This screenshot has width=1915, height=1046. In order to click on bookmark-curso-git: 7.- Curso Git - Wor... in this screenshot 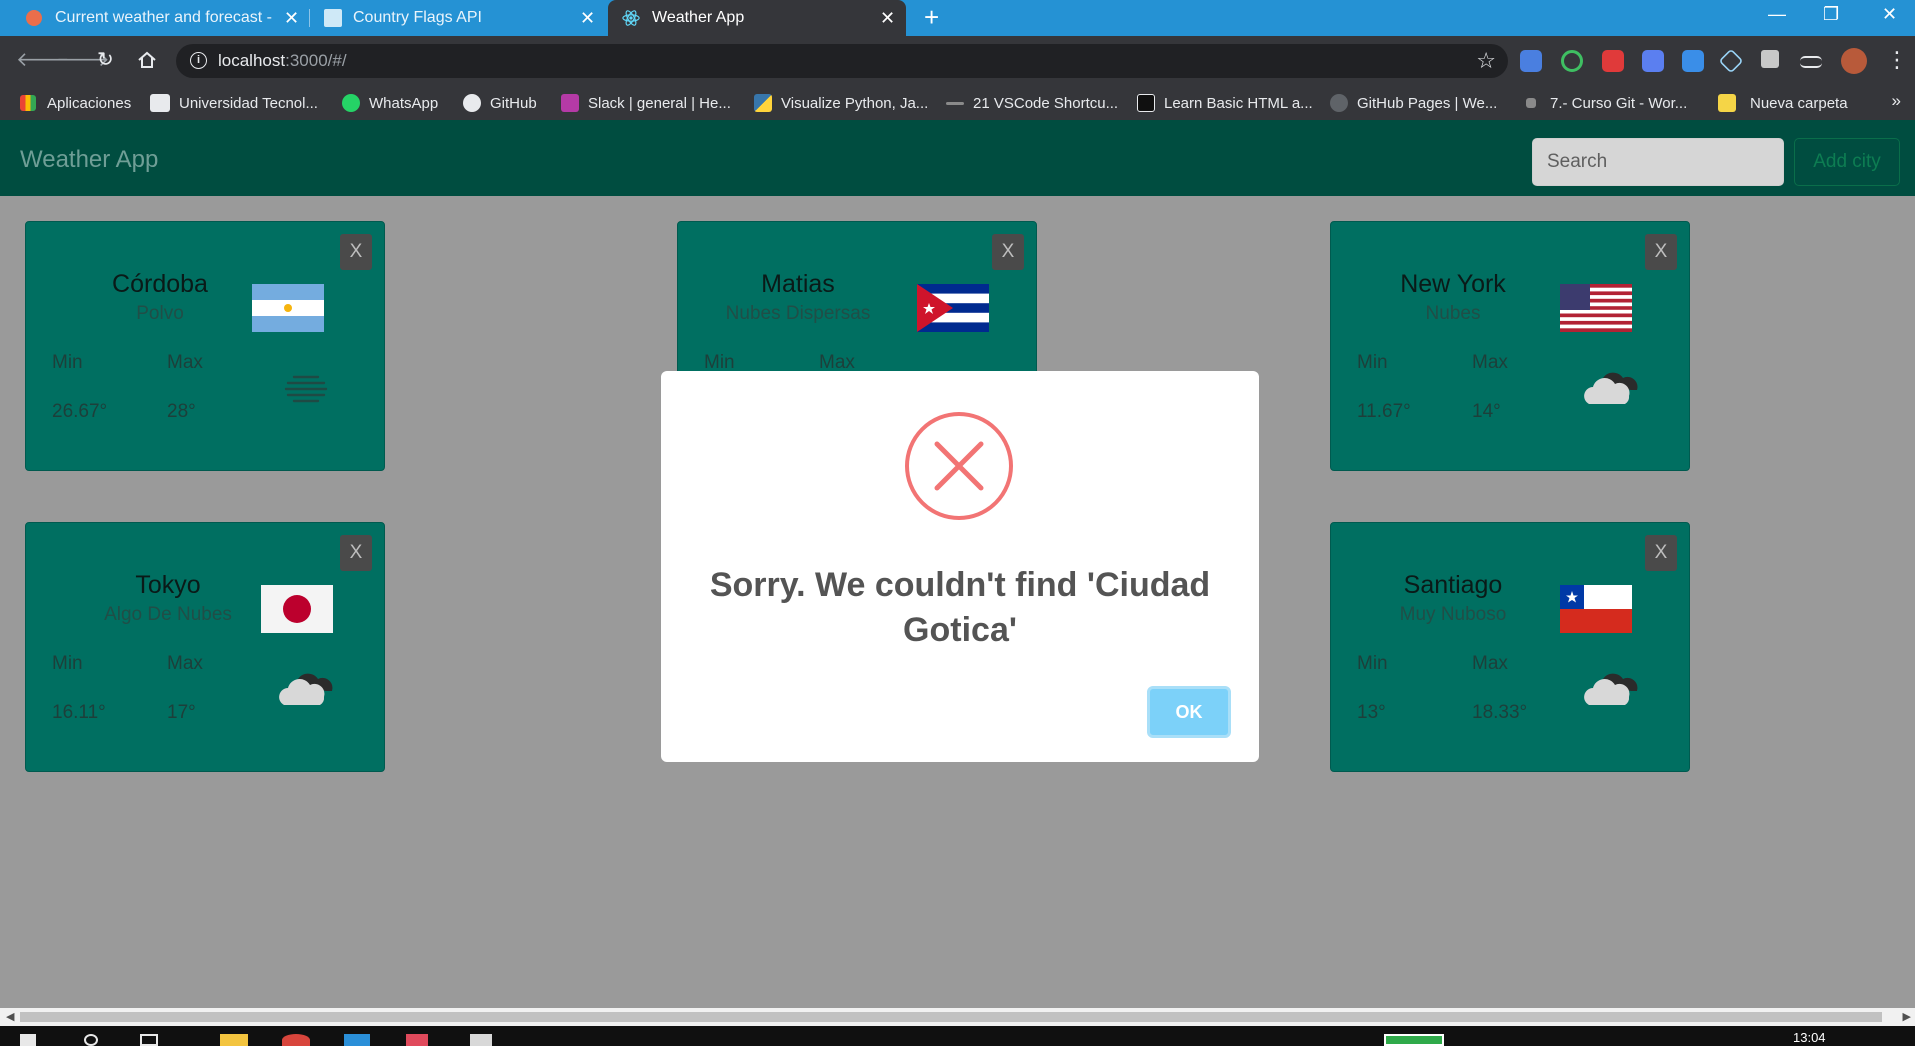, I will do `click(1606, 103)`.